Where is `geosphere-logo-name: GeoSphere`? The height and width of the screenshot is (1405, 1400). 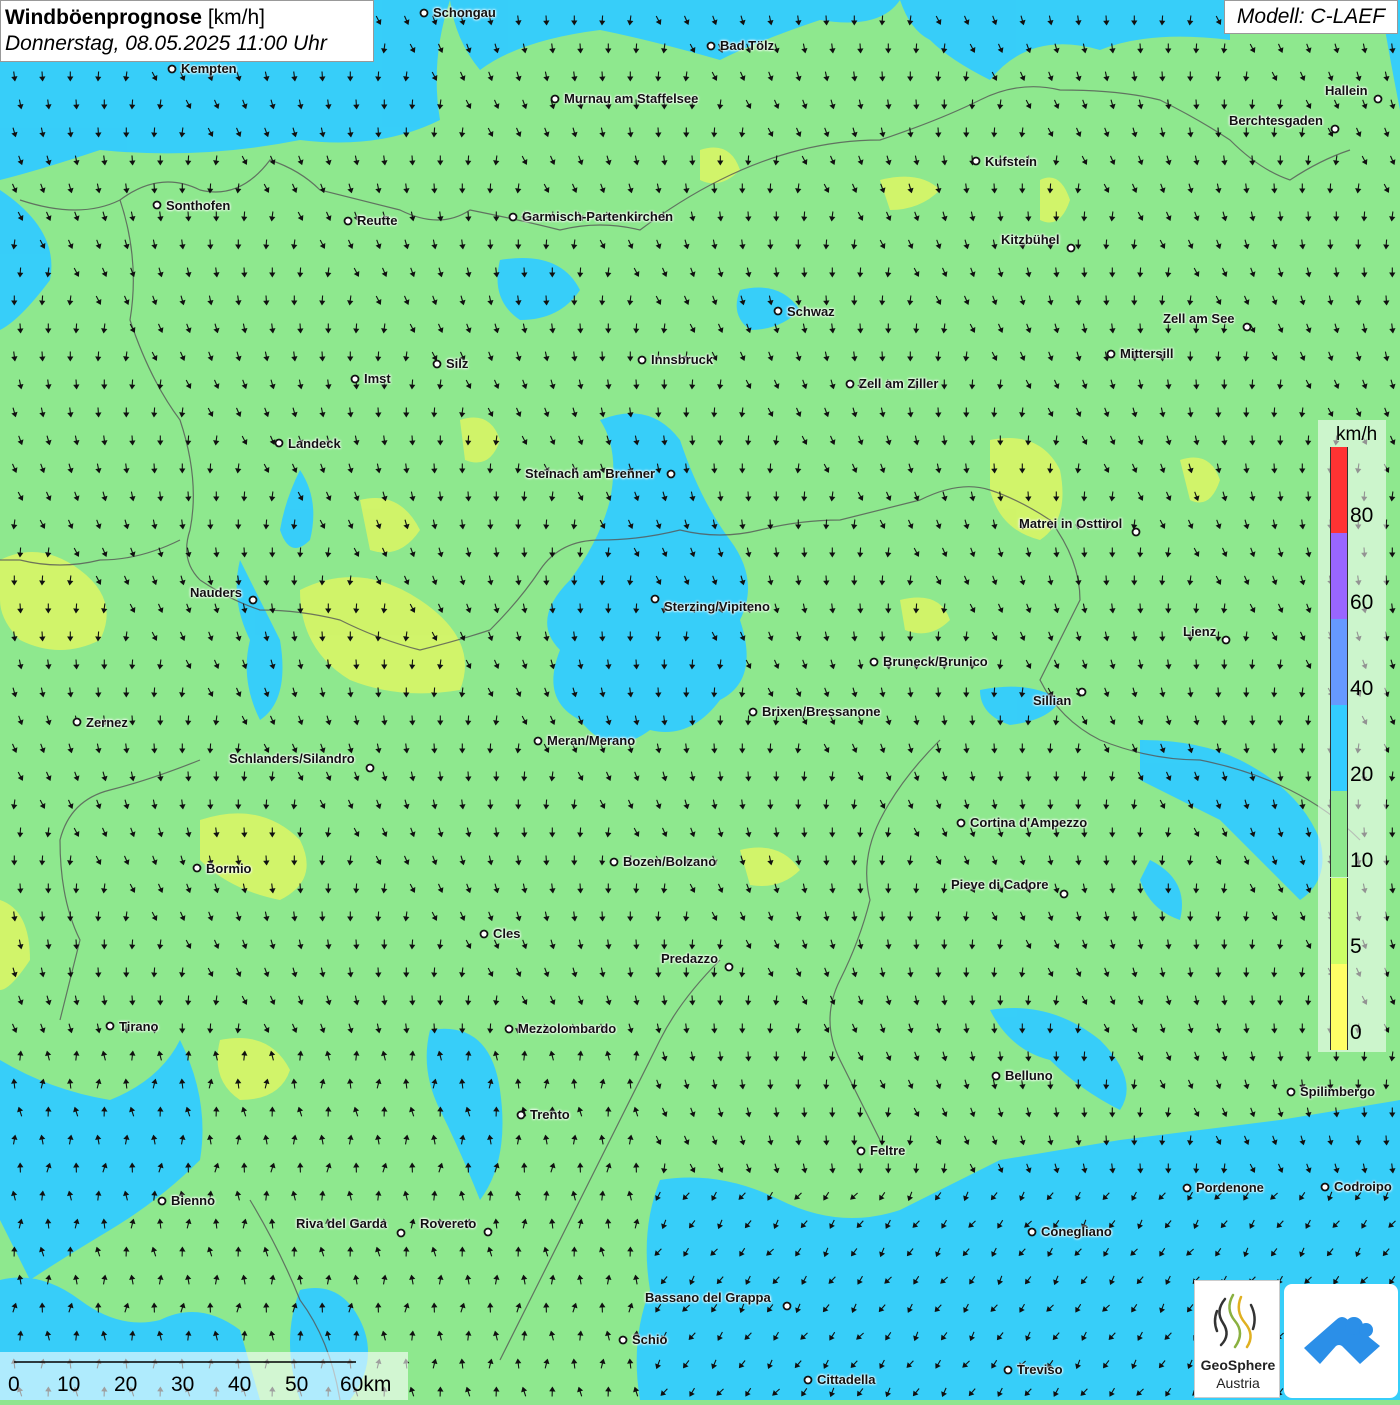 geosphere-logo-name: GeoSphere is located at coordinates (1238, 1365).